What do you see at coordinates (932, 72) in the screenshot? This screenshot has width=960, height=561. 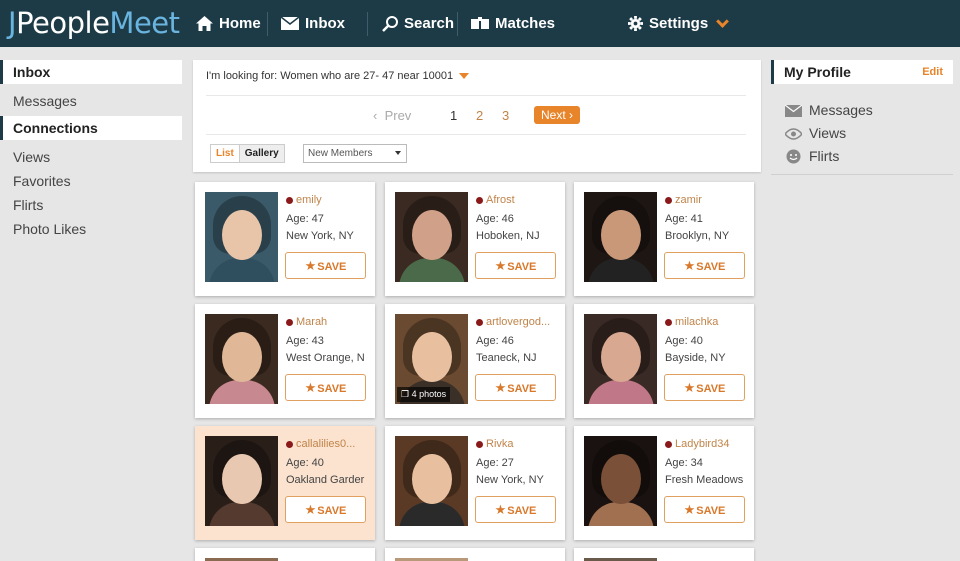 I see `edit-profile-link: Edit` at bounding box center [932, 72].